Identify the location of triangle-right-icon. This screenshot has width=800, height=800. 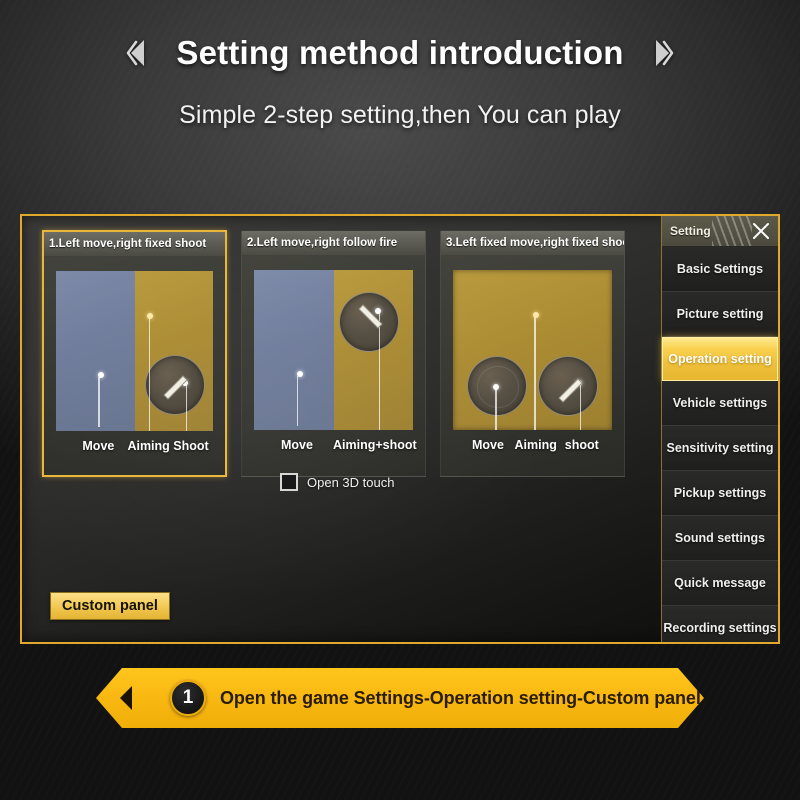
(719, 698).